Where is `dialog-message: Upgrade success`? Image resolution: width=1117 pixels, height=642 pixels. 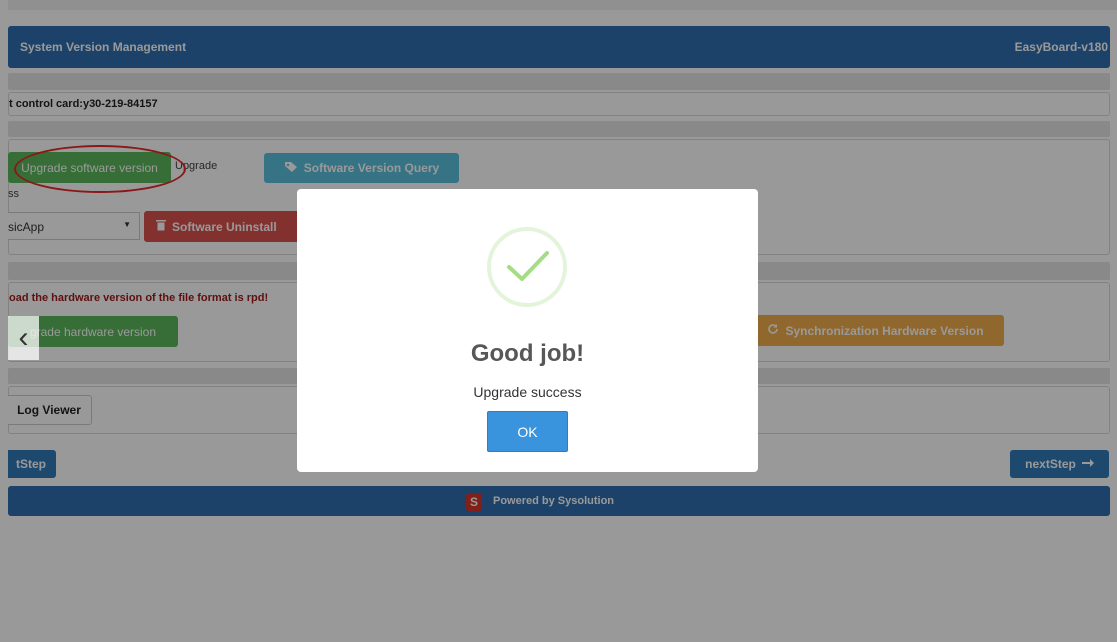
dialog-message: Upgrade success is located at coordinates (527, 392).